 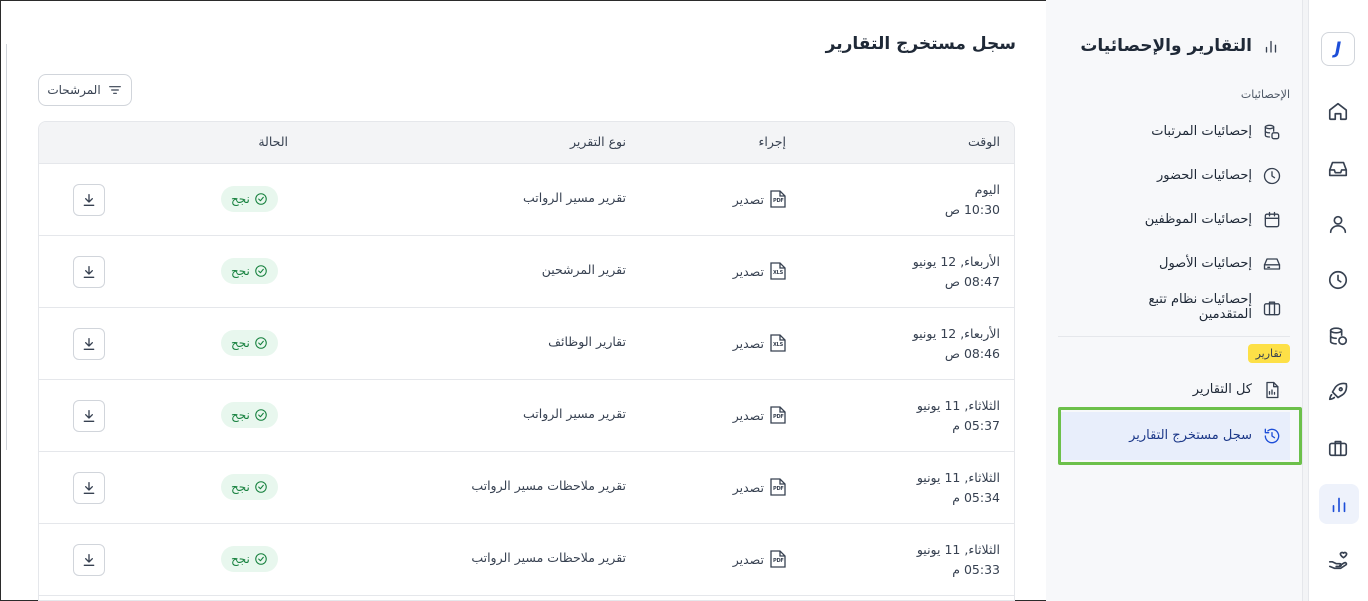 What do you see at coordinates (1174, 390) in the screenshot?
I see `nav-item-all-reports: كل التقارير` at bounding box center [1174, 390].